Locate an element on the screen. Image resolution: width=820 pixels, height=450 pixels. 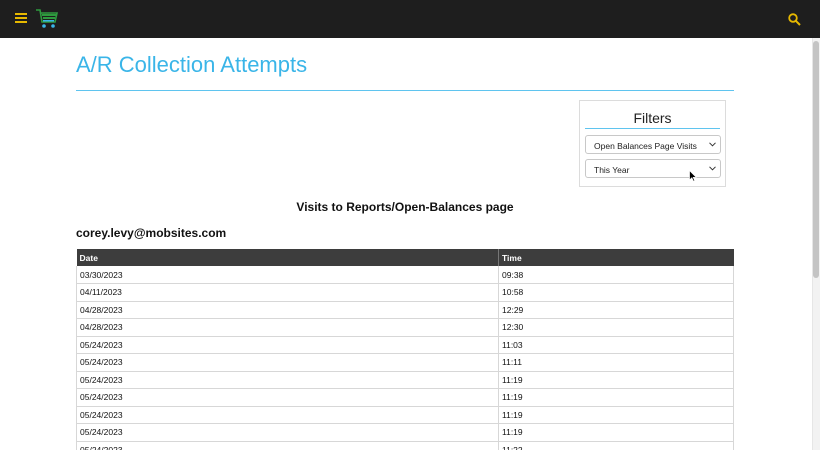
cell-time: 11:03 is located at coordinates (616, 345).